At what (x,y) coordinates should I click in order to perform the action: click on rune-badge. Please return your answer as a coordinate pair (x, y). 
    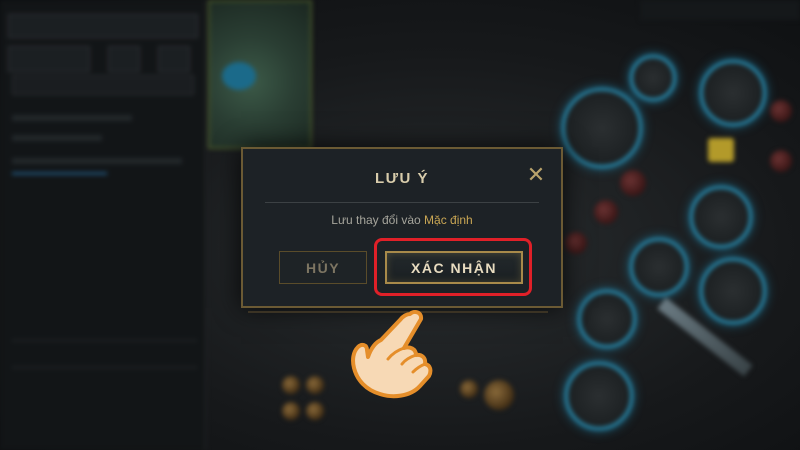
    Looking at the image, I should click on (721, 150).